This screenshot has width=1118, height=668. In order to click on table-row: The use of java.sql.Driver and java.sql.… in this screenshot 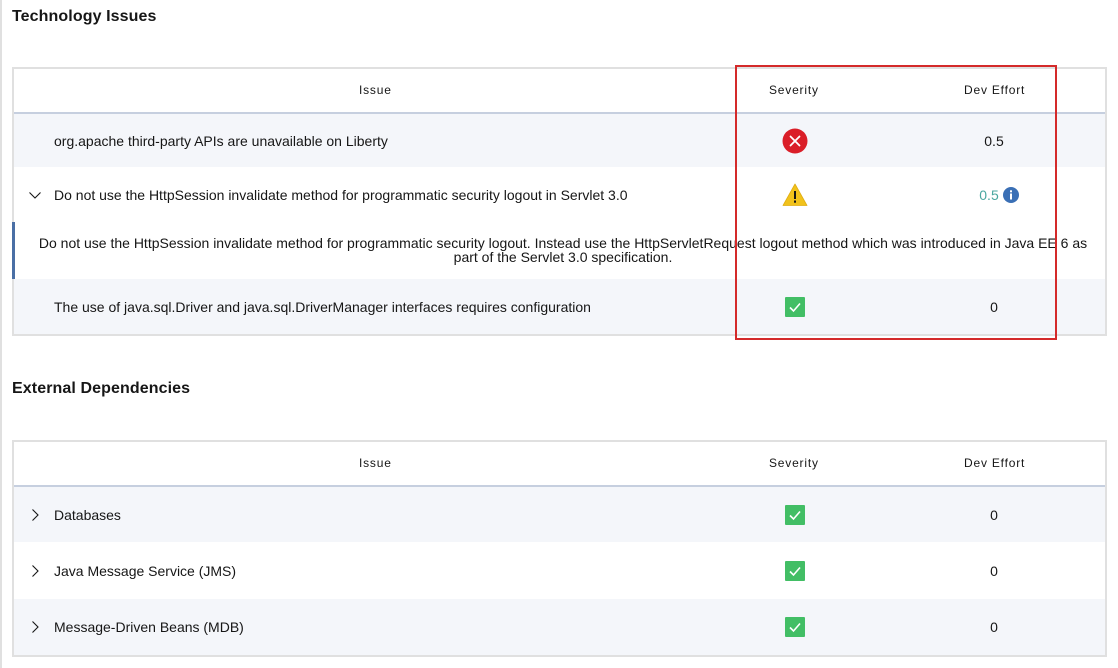, I will do `click(559, 306)`.